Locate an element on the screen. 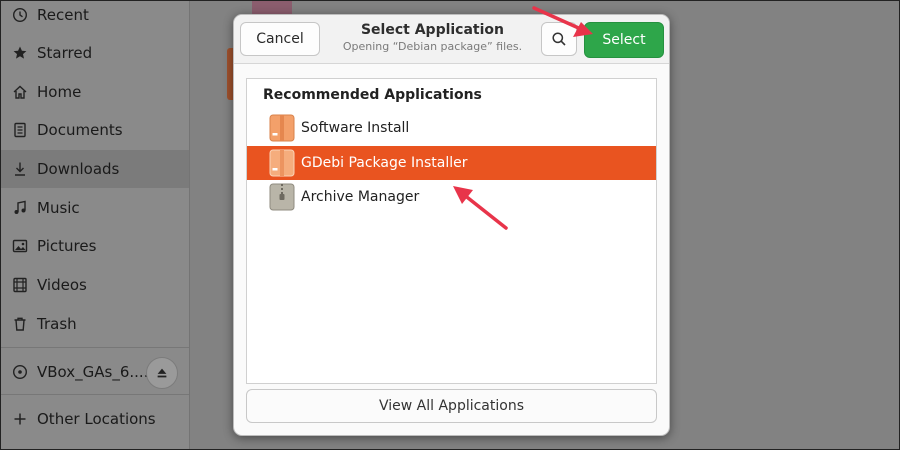 This screenshot has height=450, width=900. sidebar-item-label: Videos is located at coordinates (62, 285).